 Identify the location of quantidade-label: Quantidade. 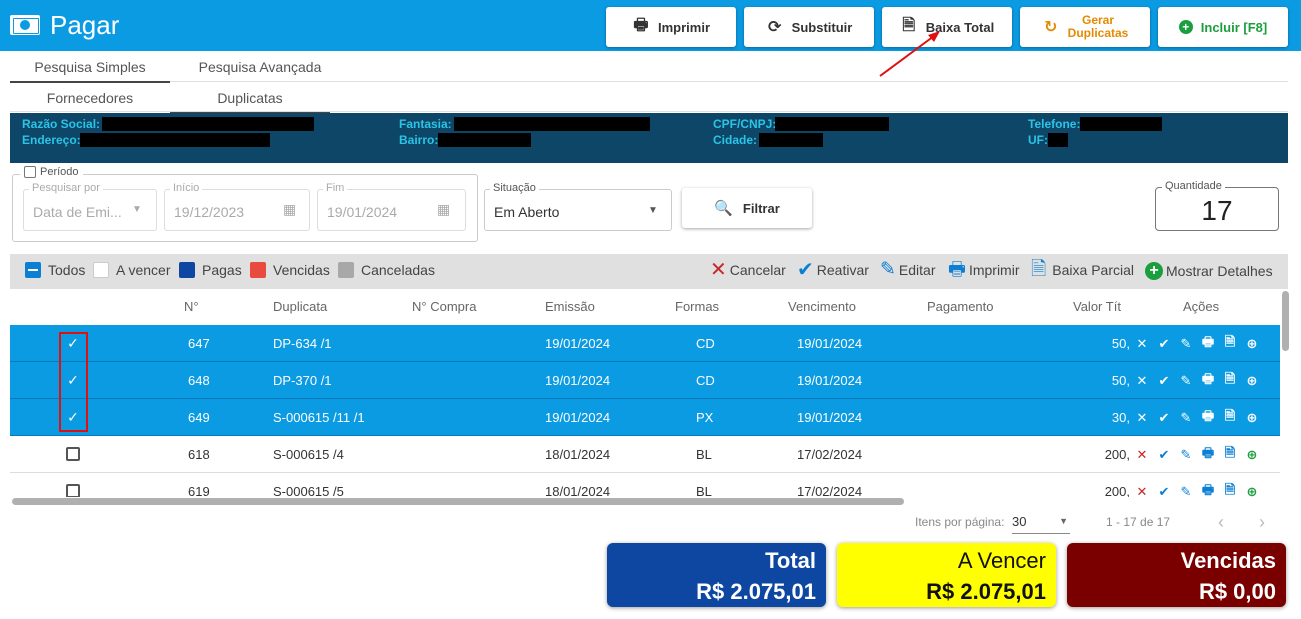
(1193, 186).